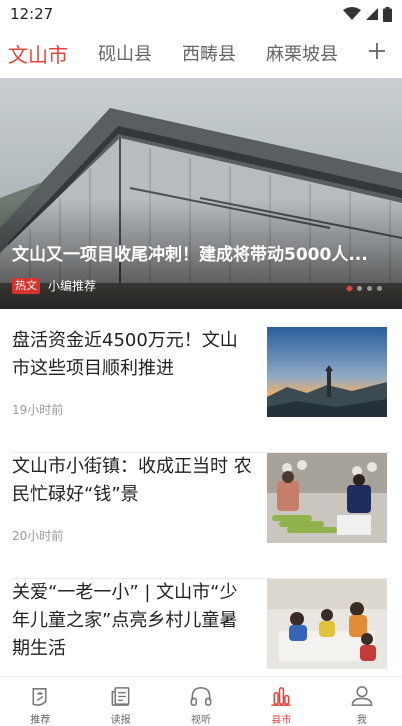 This screenshot has height=726, width=402. What do you see at coordinates (363, 288) in the screenshot?
I see `carousel-dots` at bounding box center [363, 288].